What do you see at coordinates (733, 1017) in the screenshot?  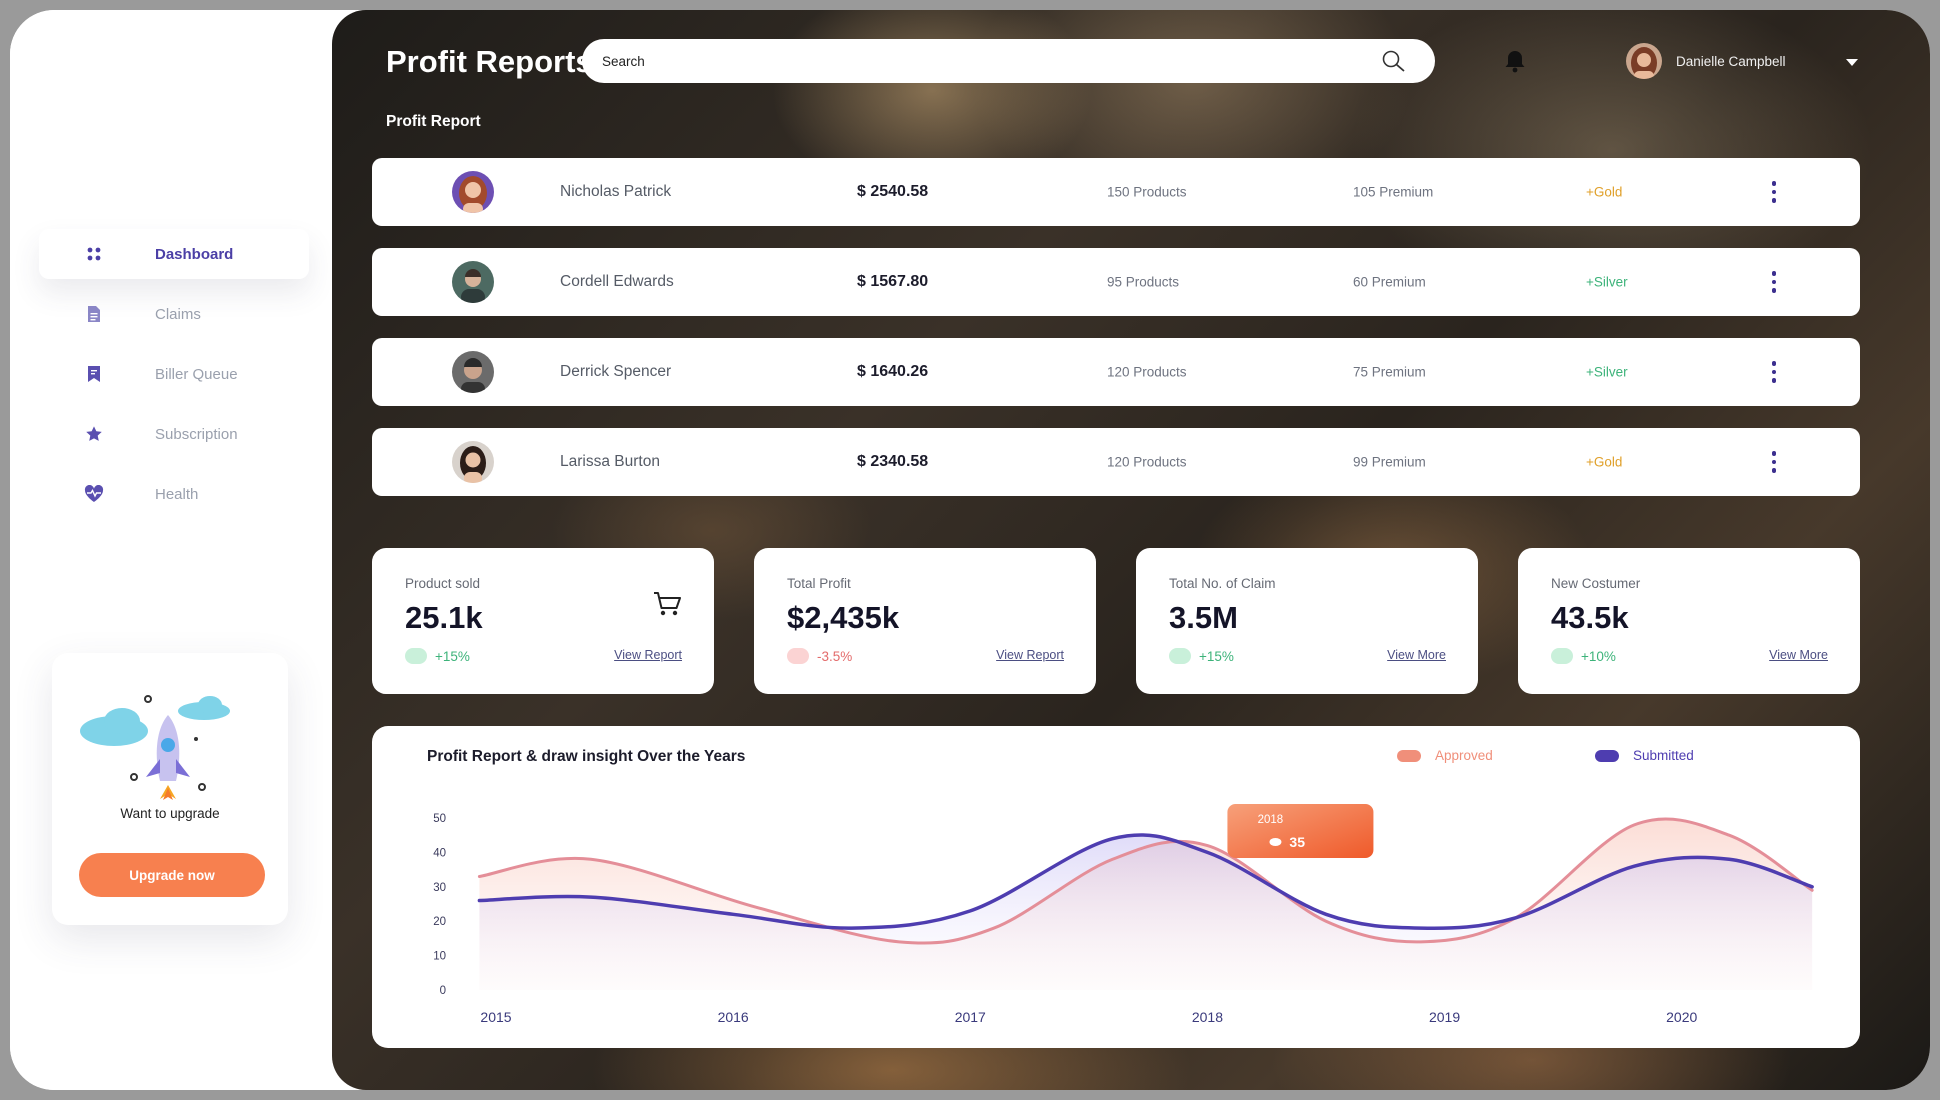 I see `x-tick-label: 2016` at bounding box center [733, 1017].